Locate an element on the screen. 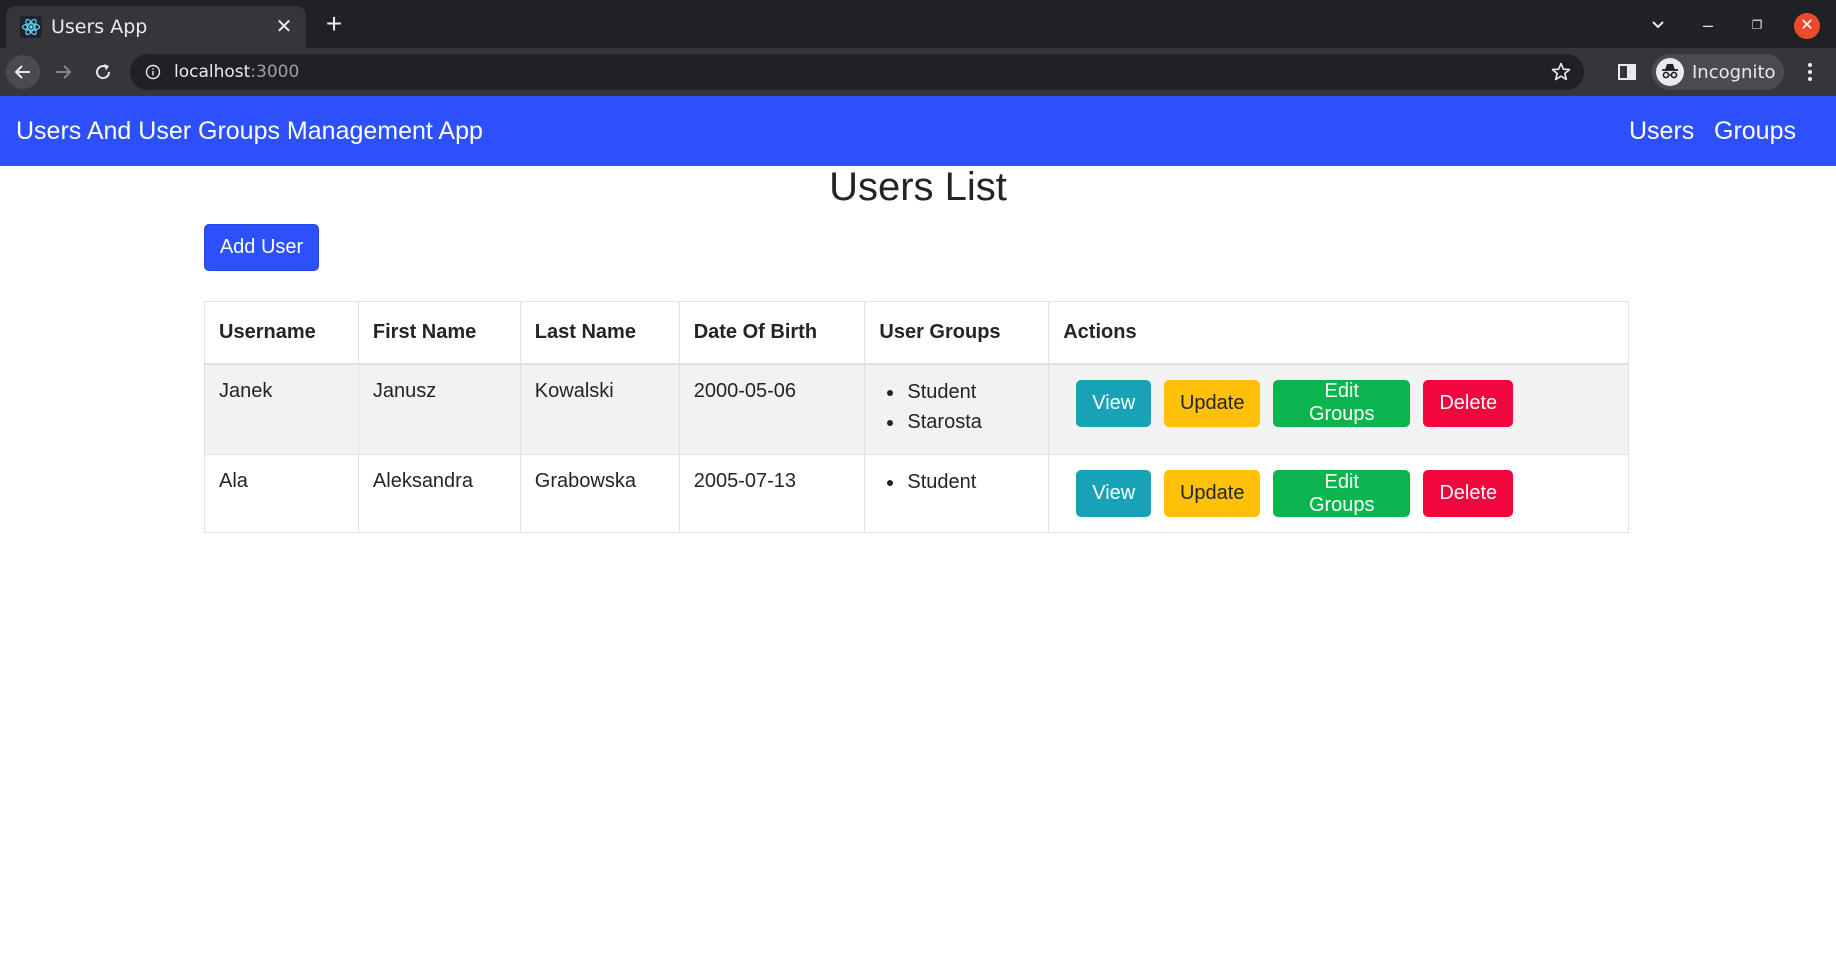  cell-user-groups: Student is located at coordinates (957, 493).